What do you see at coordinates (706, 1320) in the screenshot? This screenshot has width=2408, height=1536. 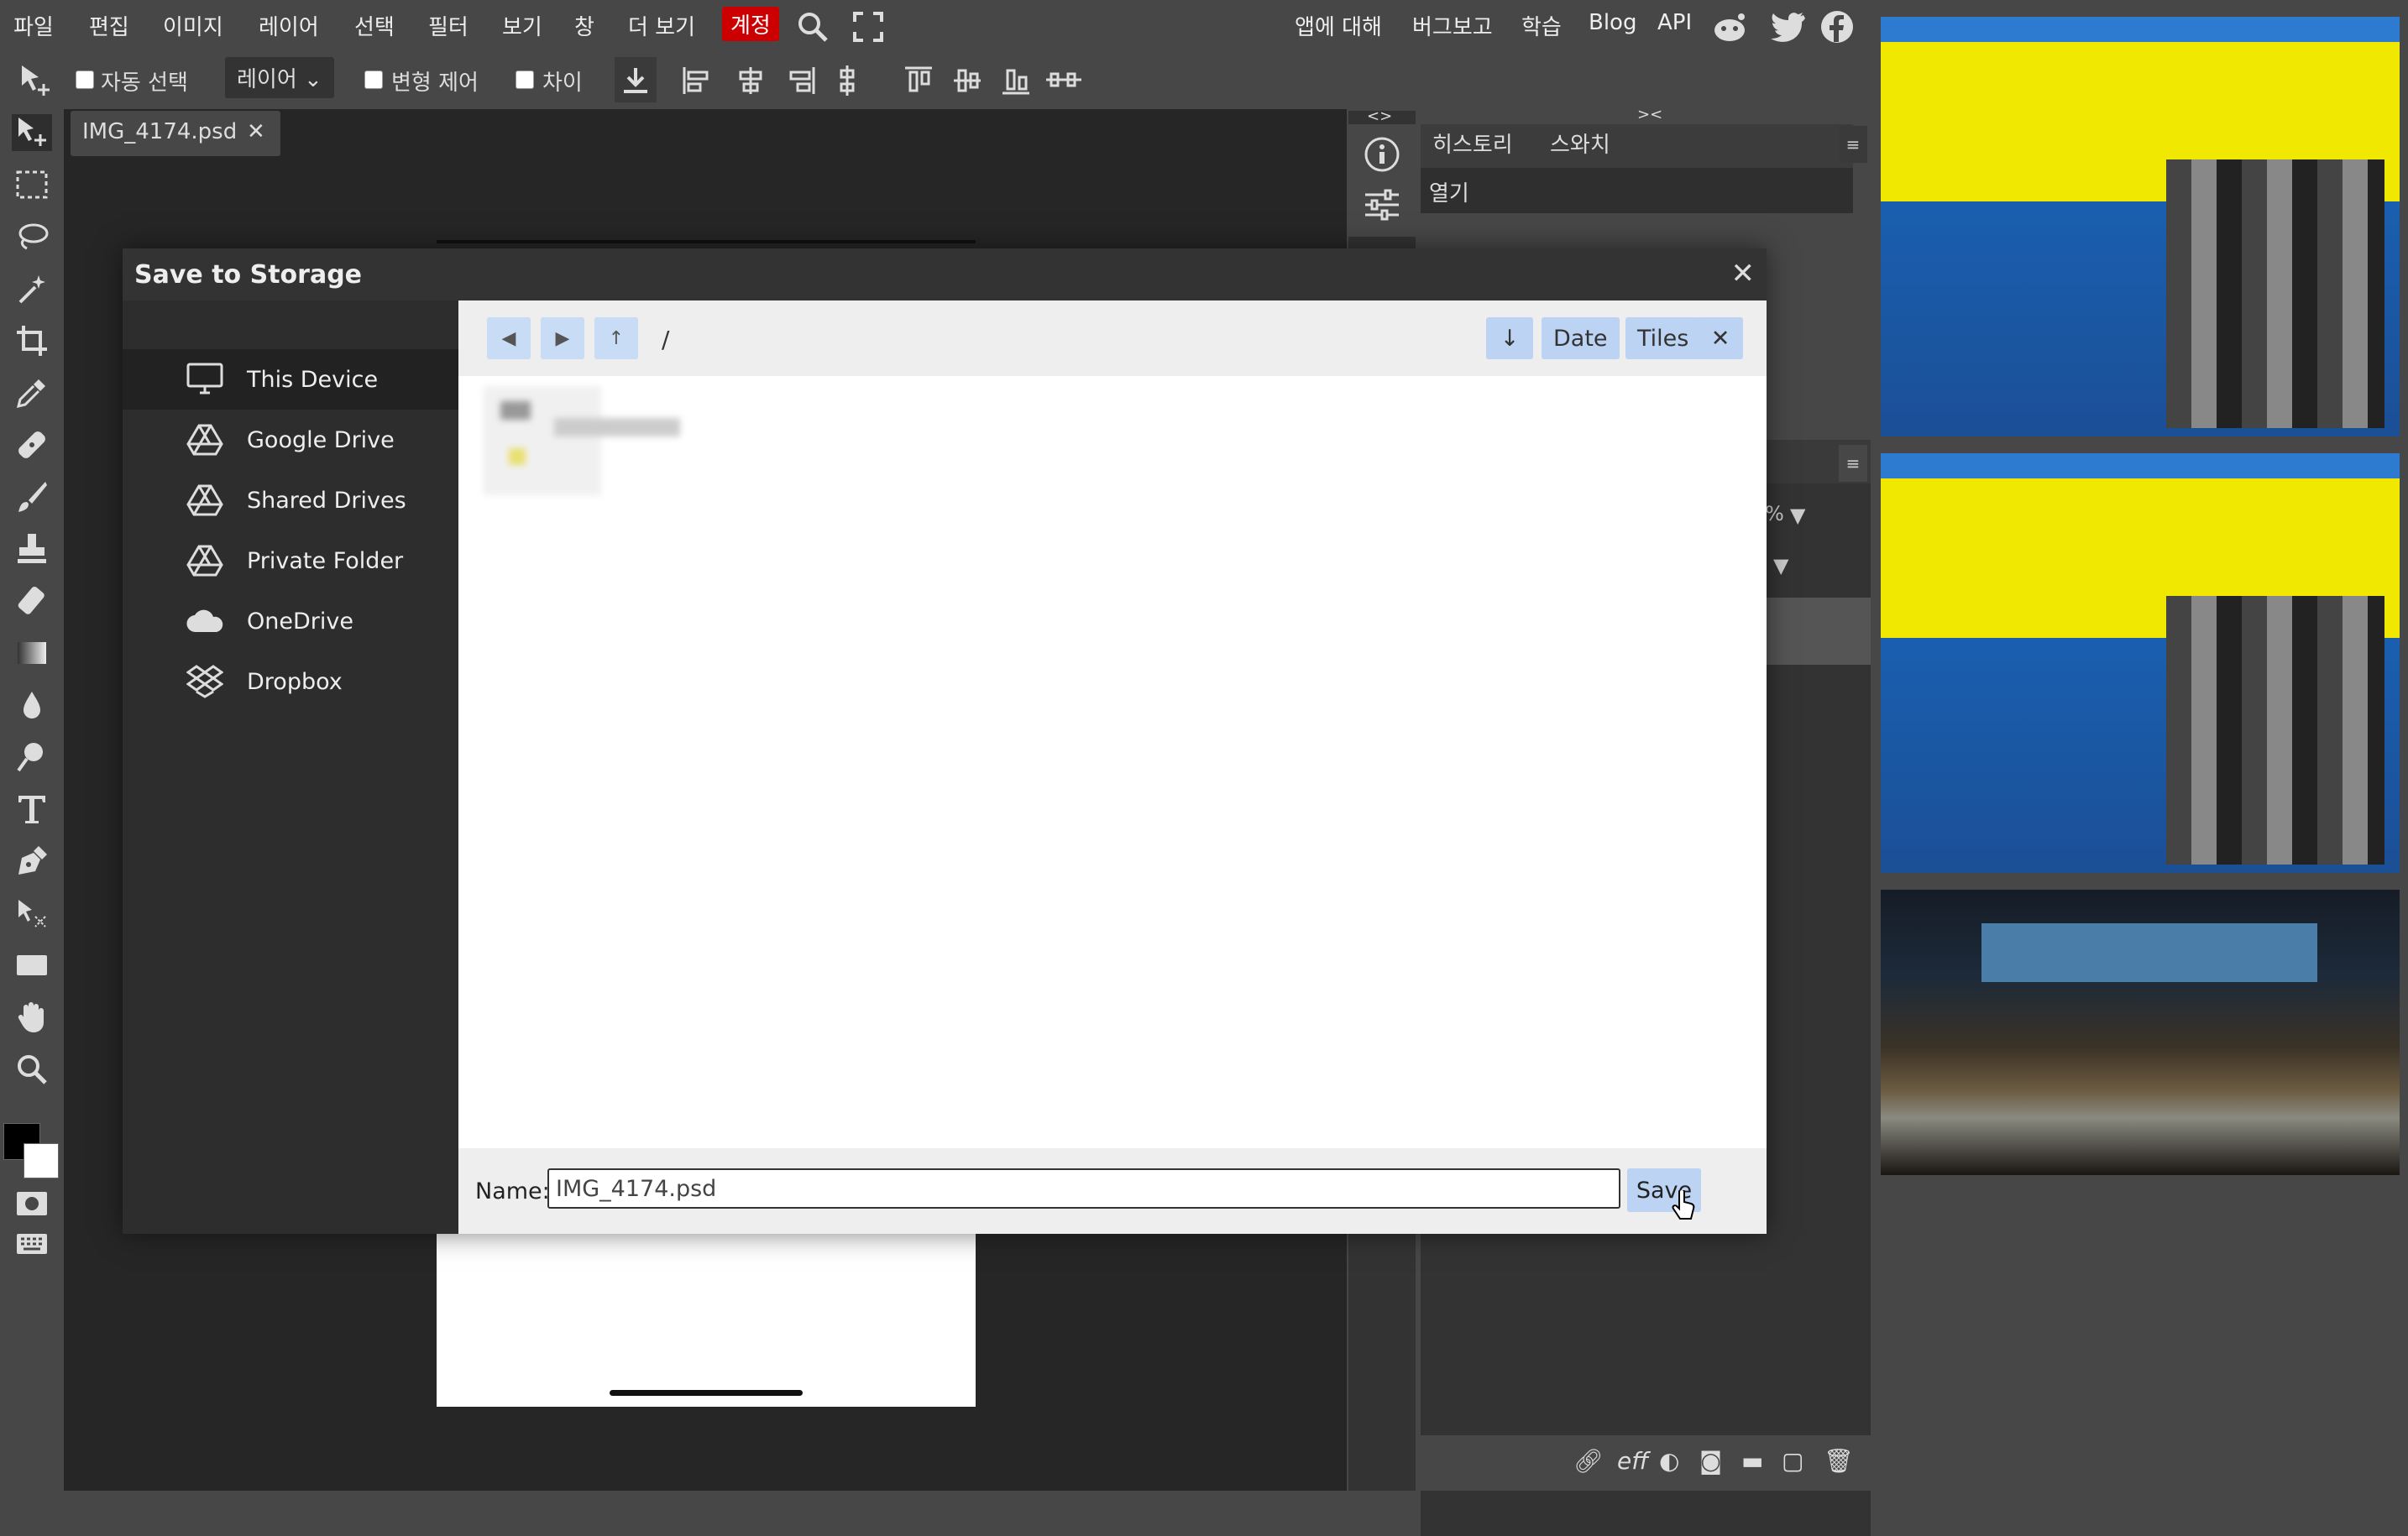 I see `document-canvas` at bounding box center [706, 1320].